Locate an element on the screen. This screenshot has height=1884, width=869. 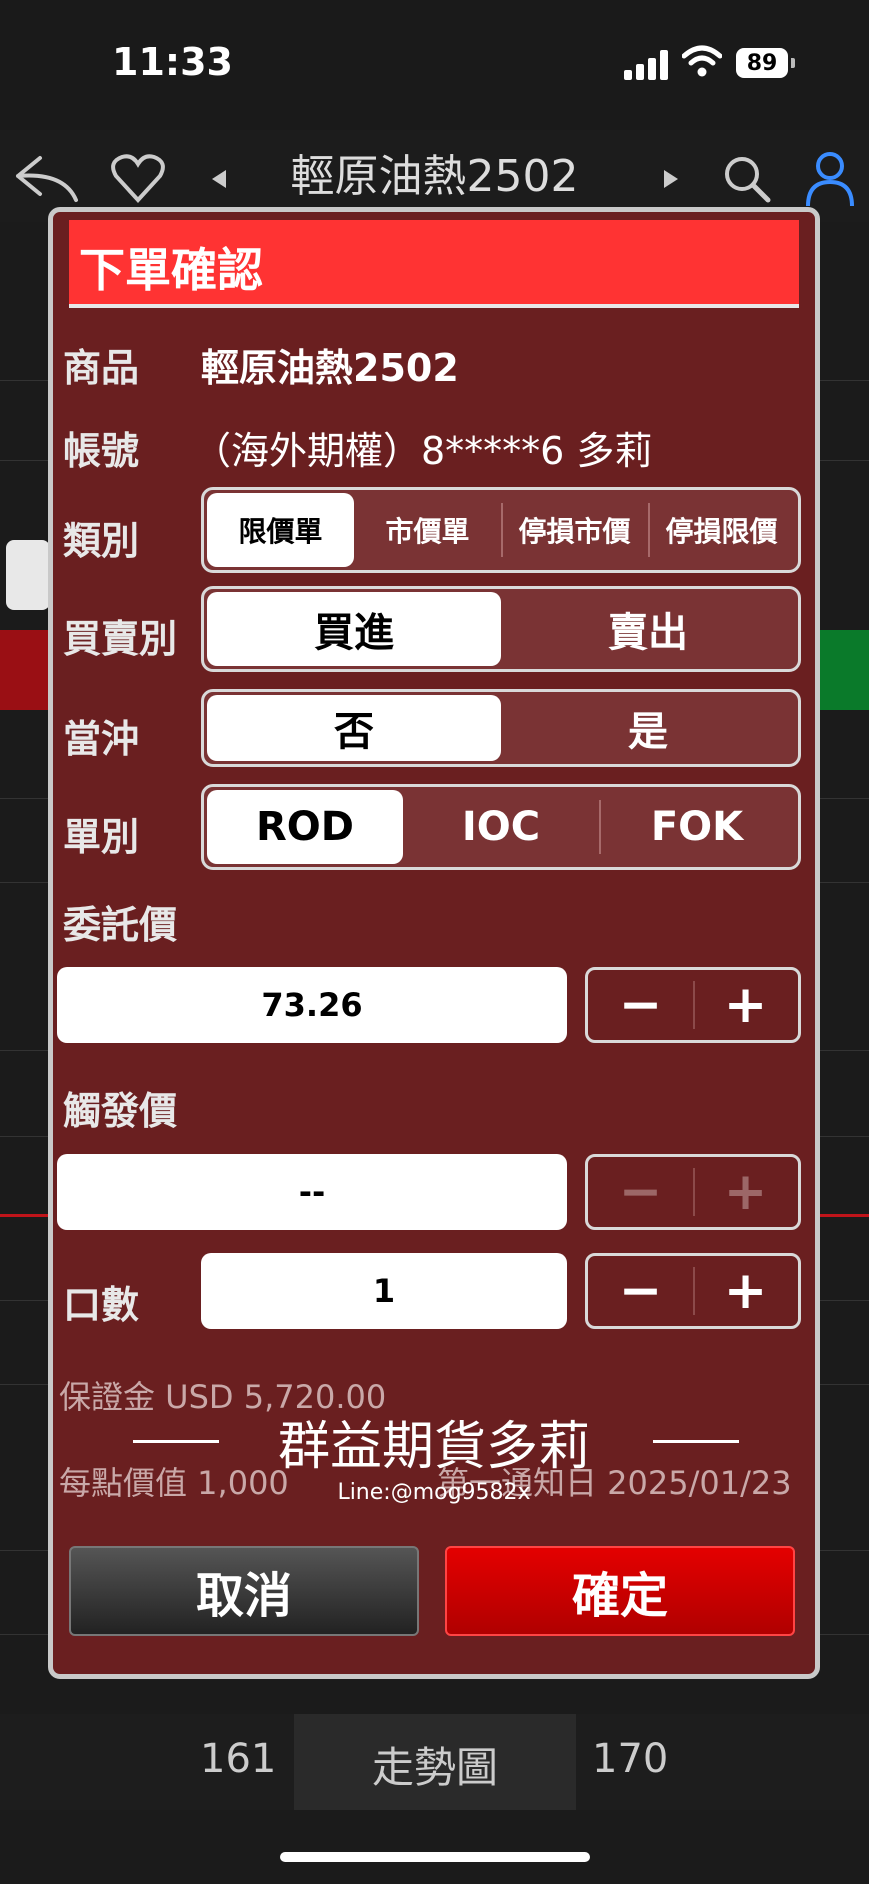
home-indicator is located at coordinates (435, 1857).